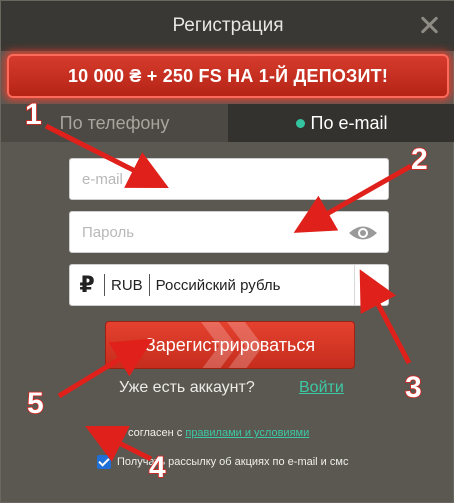  I want to click on ruble-icon: ₽, so click(87, 284).